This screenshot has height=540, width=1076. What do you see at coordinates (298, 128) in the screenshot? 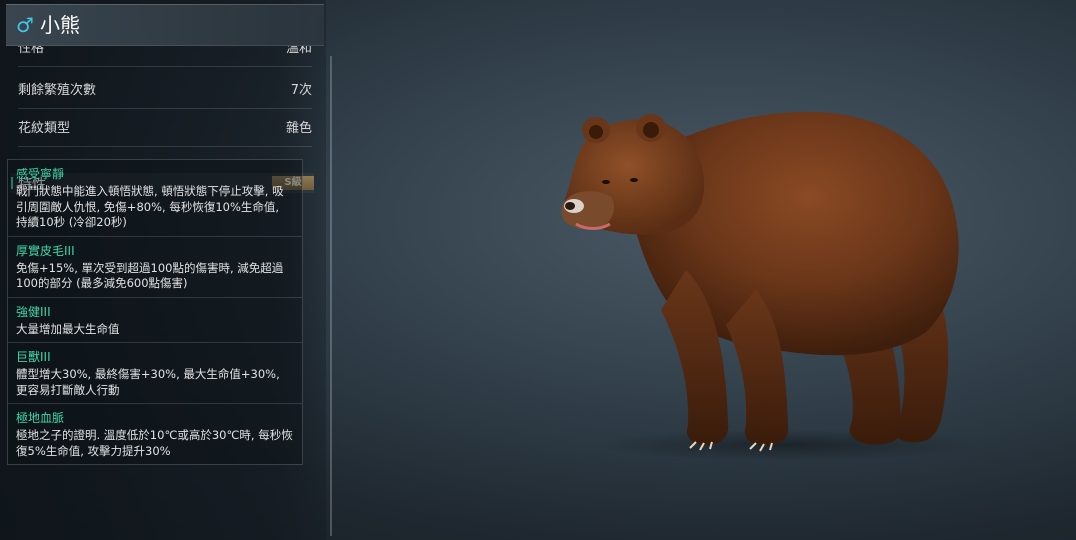
I see `info-value: 雜色` at bounding box center [298, 128].